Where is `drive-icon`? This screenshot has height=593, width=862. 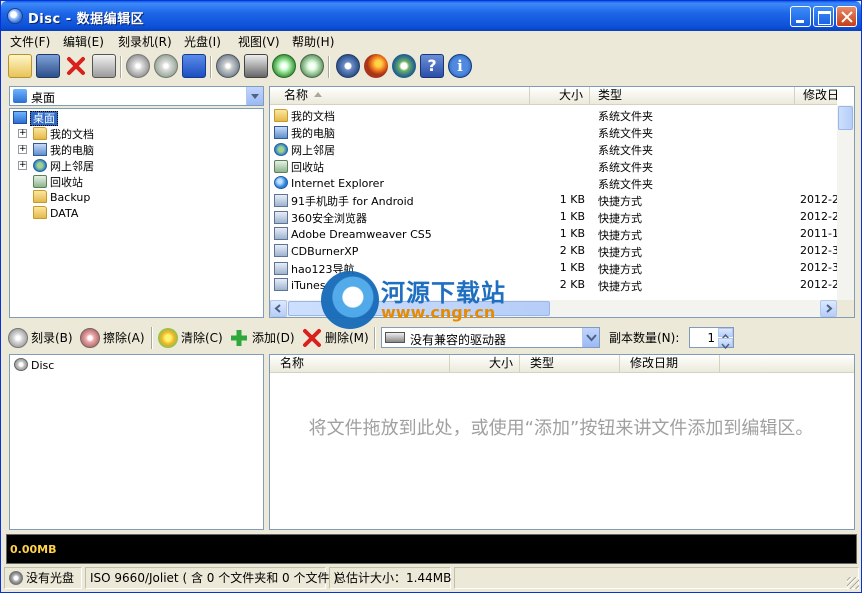 drive-icon is located at coordinates (256, 66).